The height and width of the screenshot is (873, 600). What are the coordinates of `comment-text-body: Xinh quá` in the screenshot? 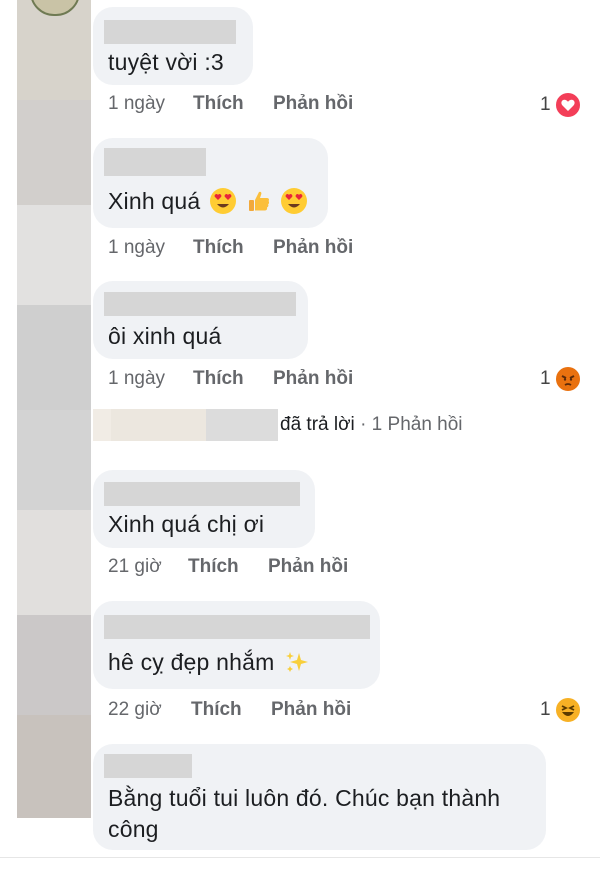 It's located at (154, 201).